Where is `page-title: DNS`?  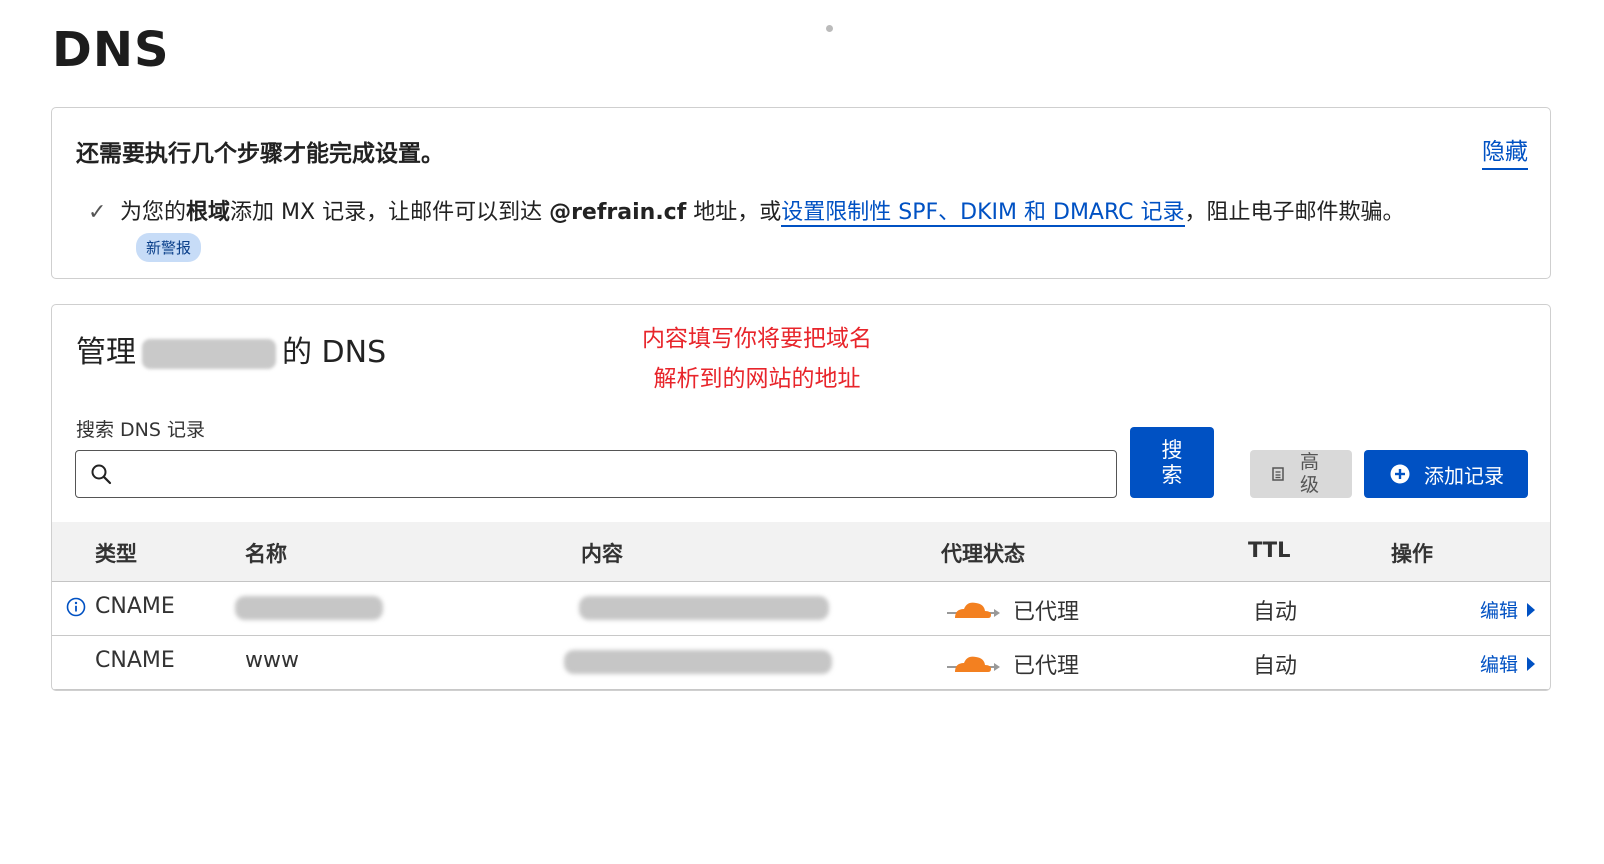
page-title: DNS is located at coordinates (111, 50).